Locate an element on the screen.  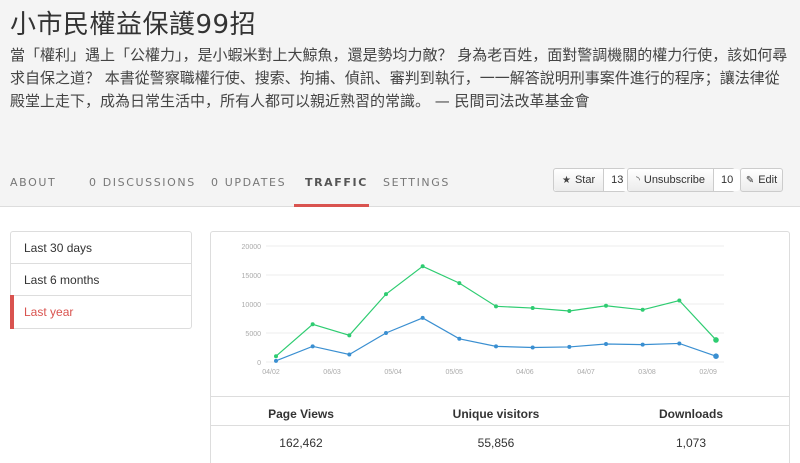
active-tab-indicator is located at coordinates (331, 205).